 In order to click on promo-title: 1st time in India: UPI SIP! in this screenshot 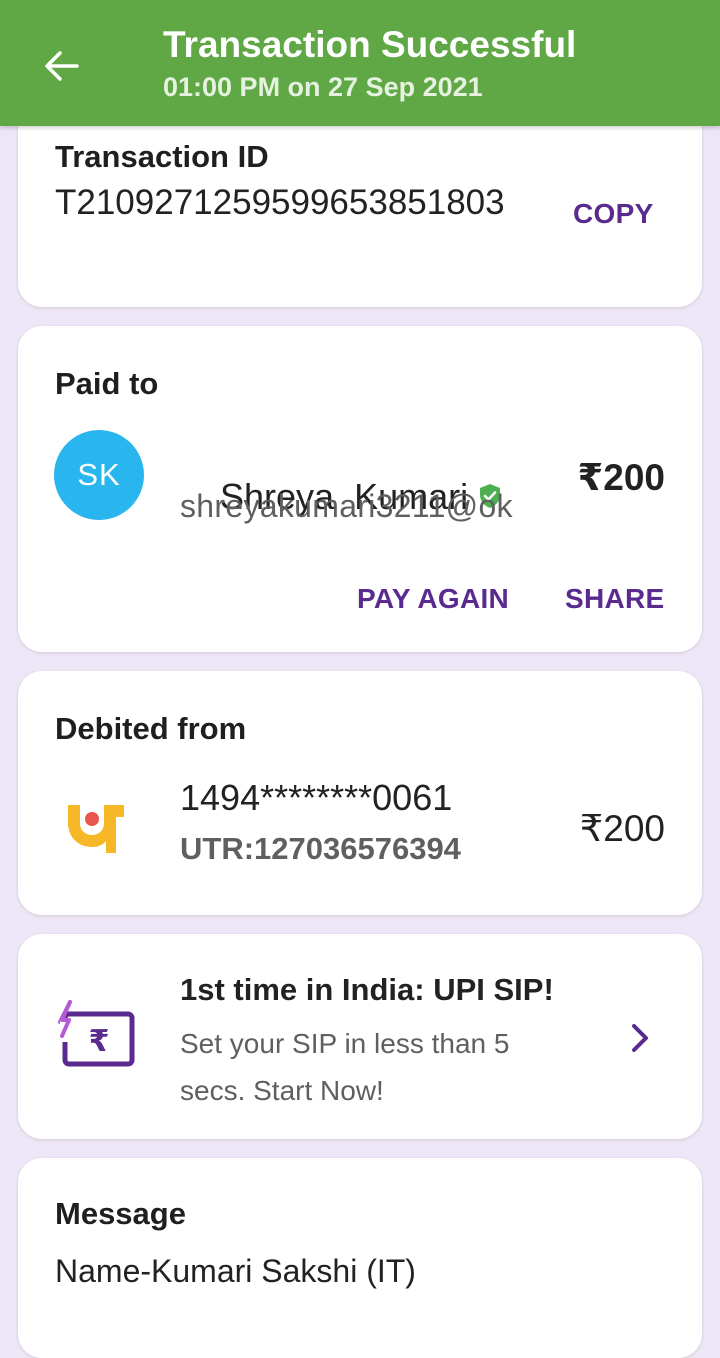, I will do `click(367, 989)`.